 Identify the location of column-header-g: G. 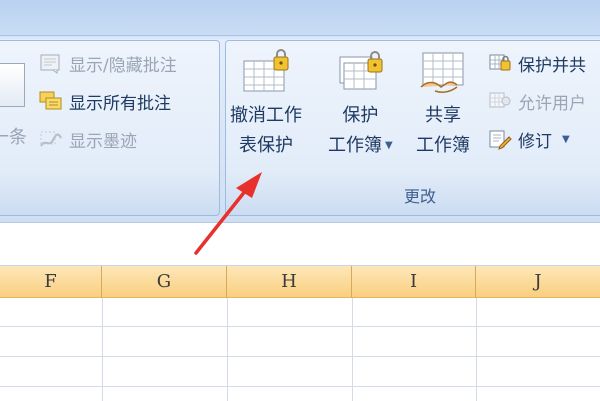
(164, 282).